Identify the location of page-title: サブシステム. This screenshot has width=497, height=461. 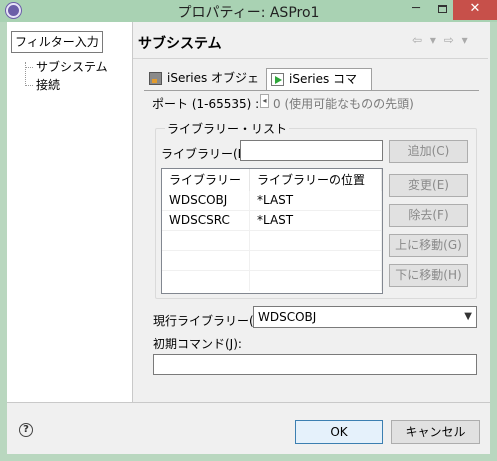
(180, 44).